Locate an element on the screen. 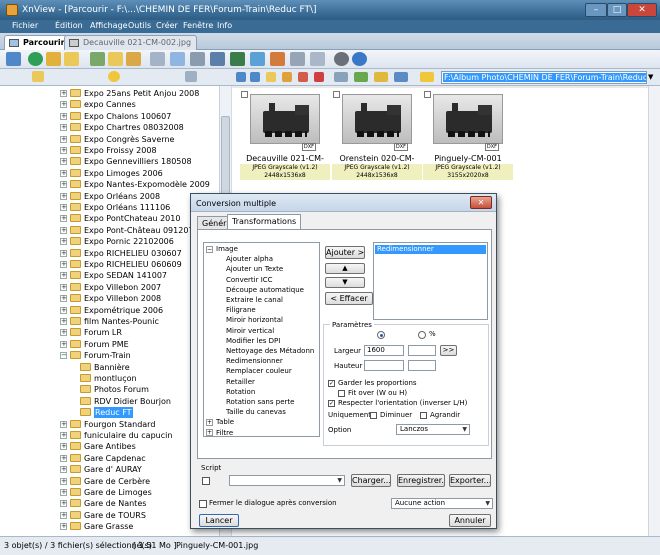 Image resolution: width=660 pixels, height=555 pixels. tree-item: + Expo PontChateau 2010 is located at coordinates (109, 218).